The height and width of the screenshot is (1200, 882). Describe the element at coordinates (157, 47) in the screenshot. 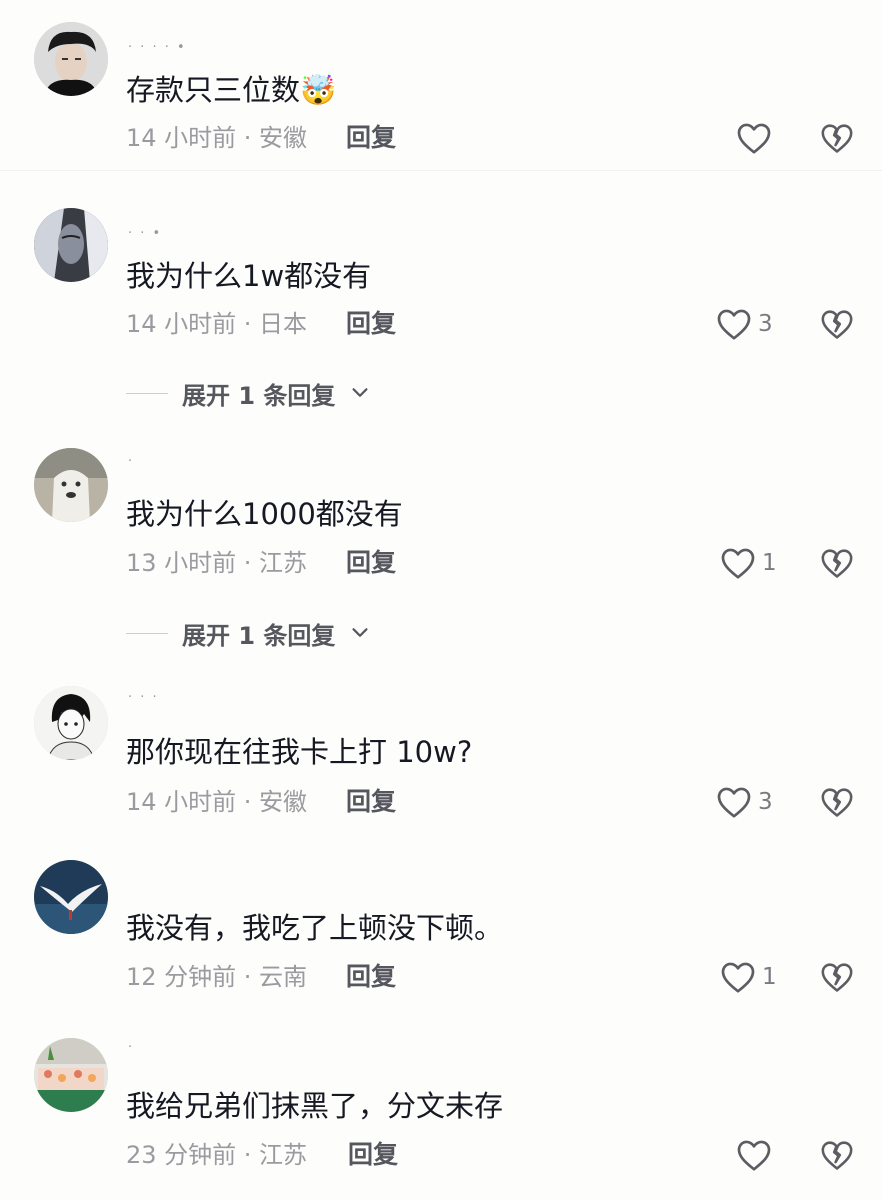

I see `username: · · · · •` at that location.